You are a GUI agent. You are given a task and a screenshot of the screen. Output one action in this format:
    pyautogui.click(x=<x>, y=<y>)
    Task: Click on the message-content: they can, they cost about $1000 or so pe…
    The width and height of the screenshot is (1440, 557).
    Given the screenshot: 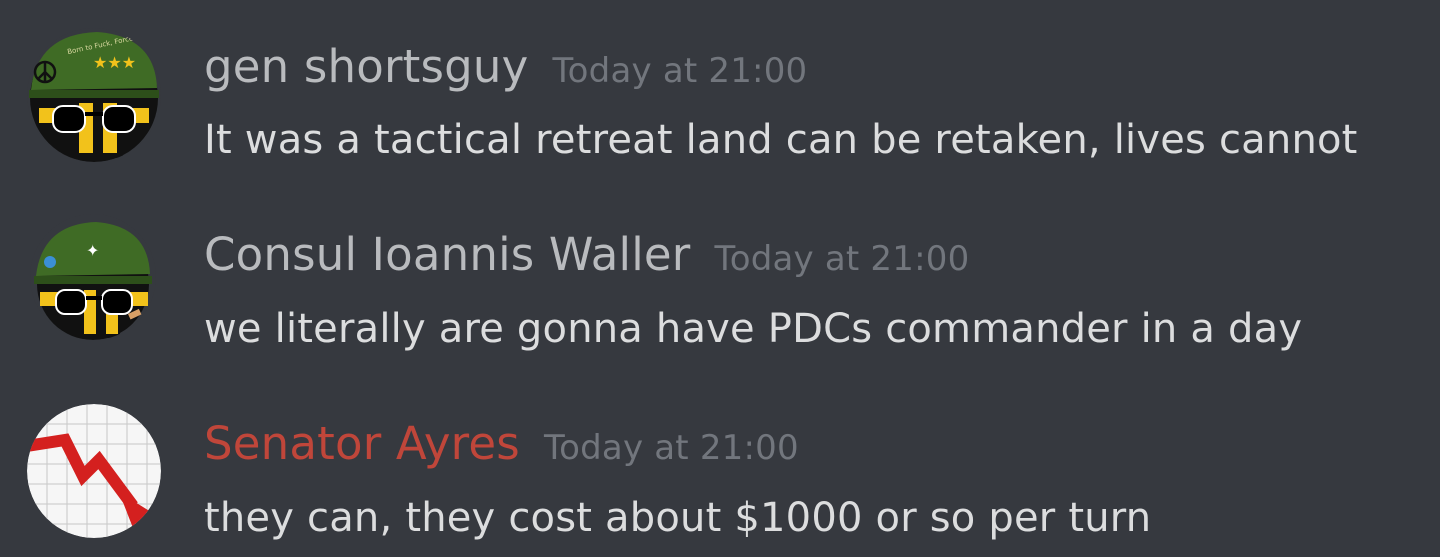 What is the action you would take?
    pyautogui.click(x=678, y=518)
    